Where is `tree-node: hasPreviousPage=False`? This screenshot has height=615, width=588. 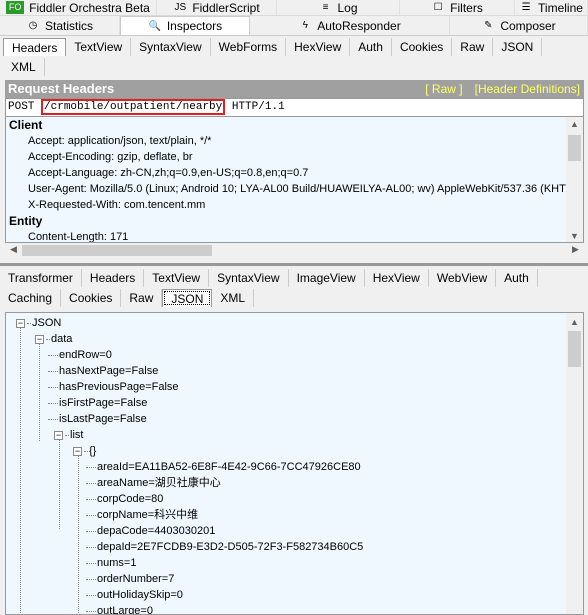
tree-node: hasPreviousPage=False is located at coordinates (113, 387).